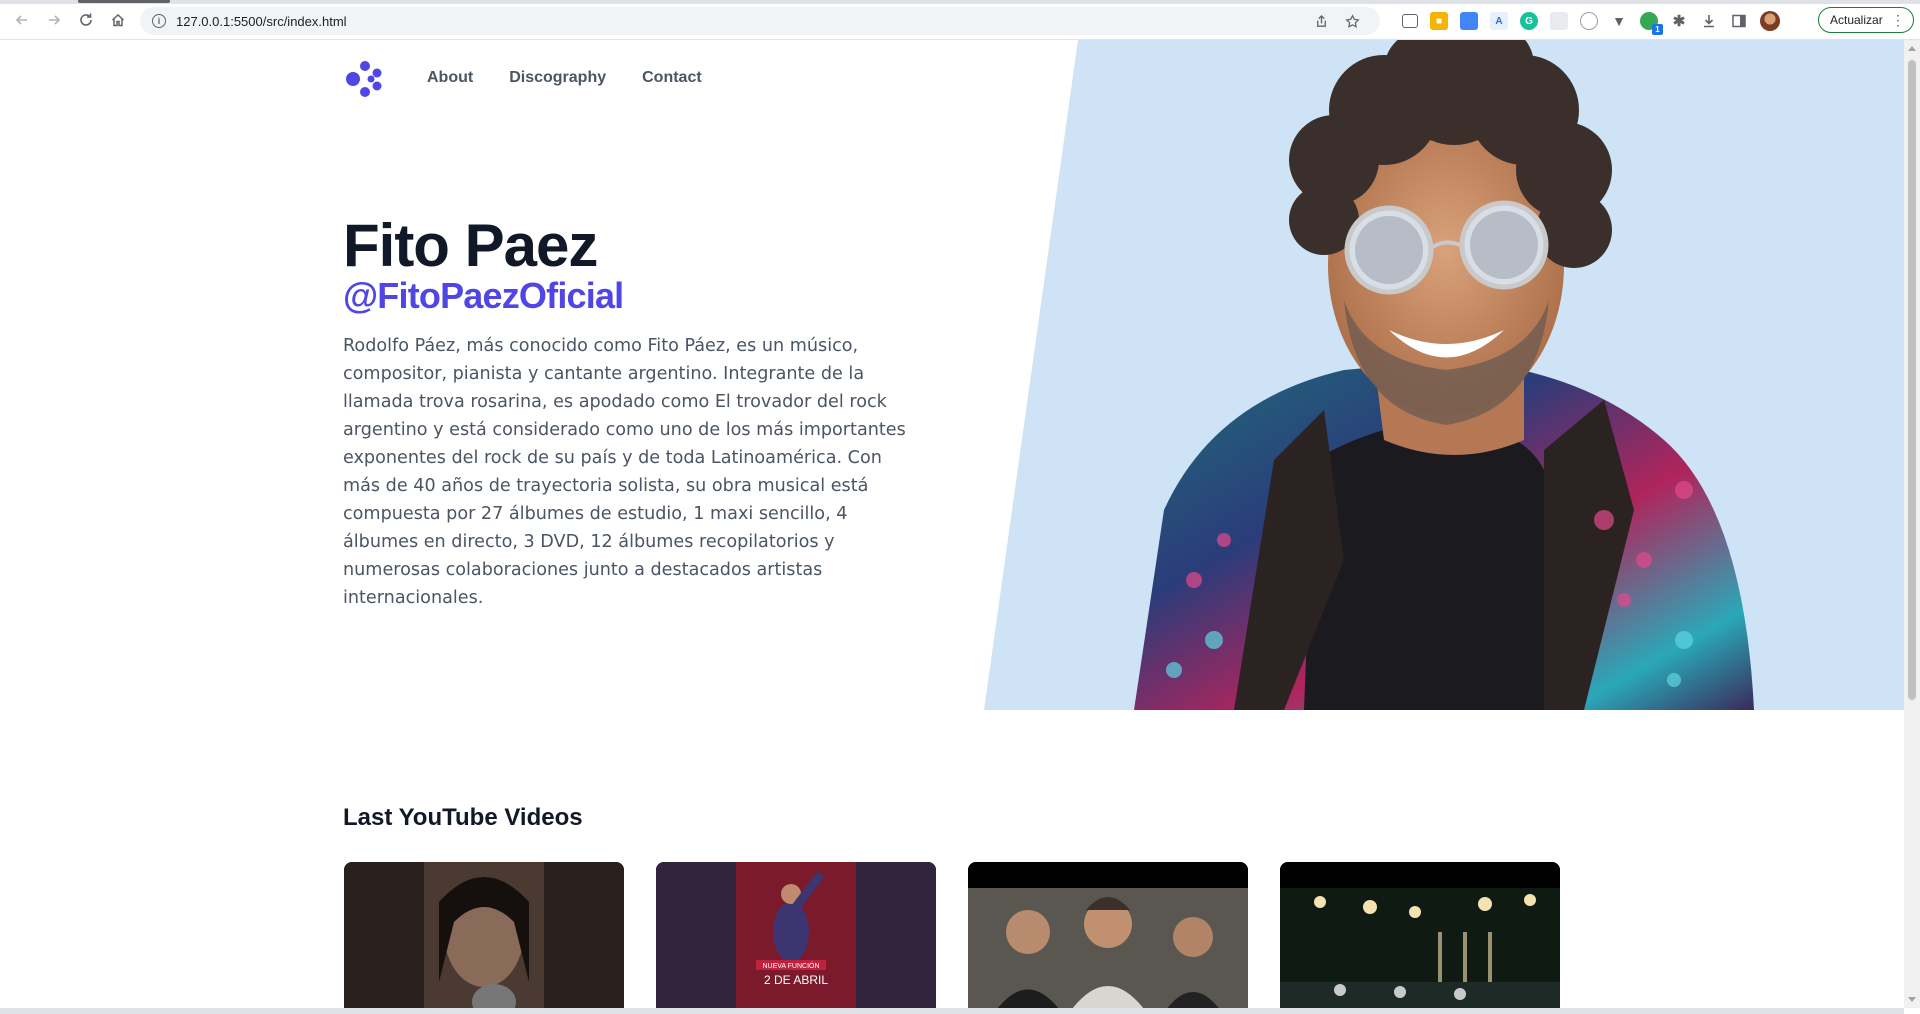 This screenshot has height=1014, width=1920. Describe the element at coordinates (557, 78) in the screenshot. I see `nav-link-discography: Discography` at that location.